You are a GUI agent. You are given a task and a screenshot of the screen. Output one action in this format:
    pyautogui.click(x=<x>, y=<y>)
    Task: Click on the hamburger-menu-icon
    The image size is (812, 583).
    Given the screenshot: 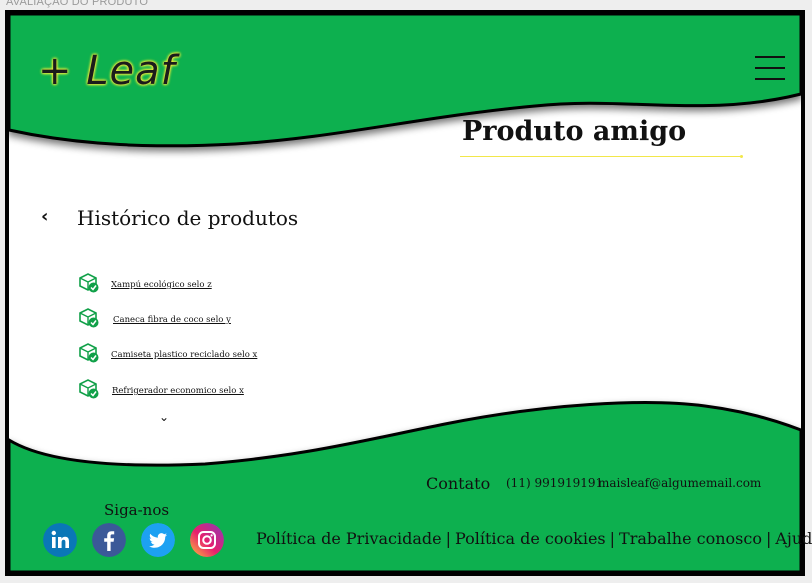 What is the action you would take?
    pyautogui.click(x=770, y=68)
    